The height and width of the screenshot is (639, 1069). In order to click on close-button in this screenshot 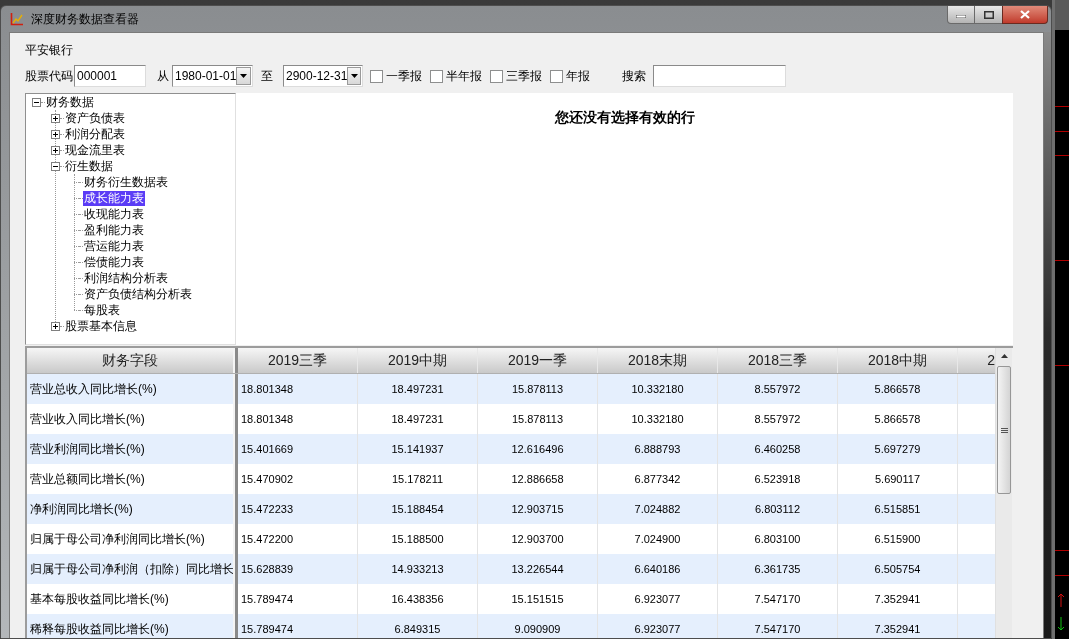, I will do `click(1025, 15)`.